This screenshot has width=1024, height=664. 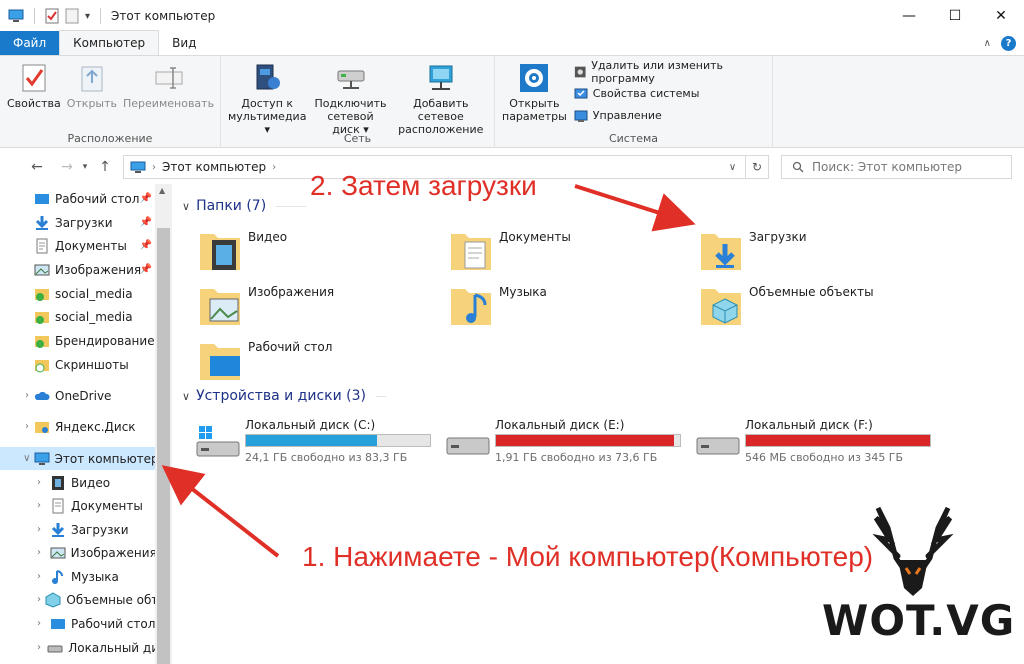 I want to click on annotation-step-1: 1. Нажимаете - Мой компьютер(Компьютер), so click(x=588, y=556).